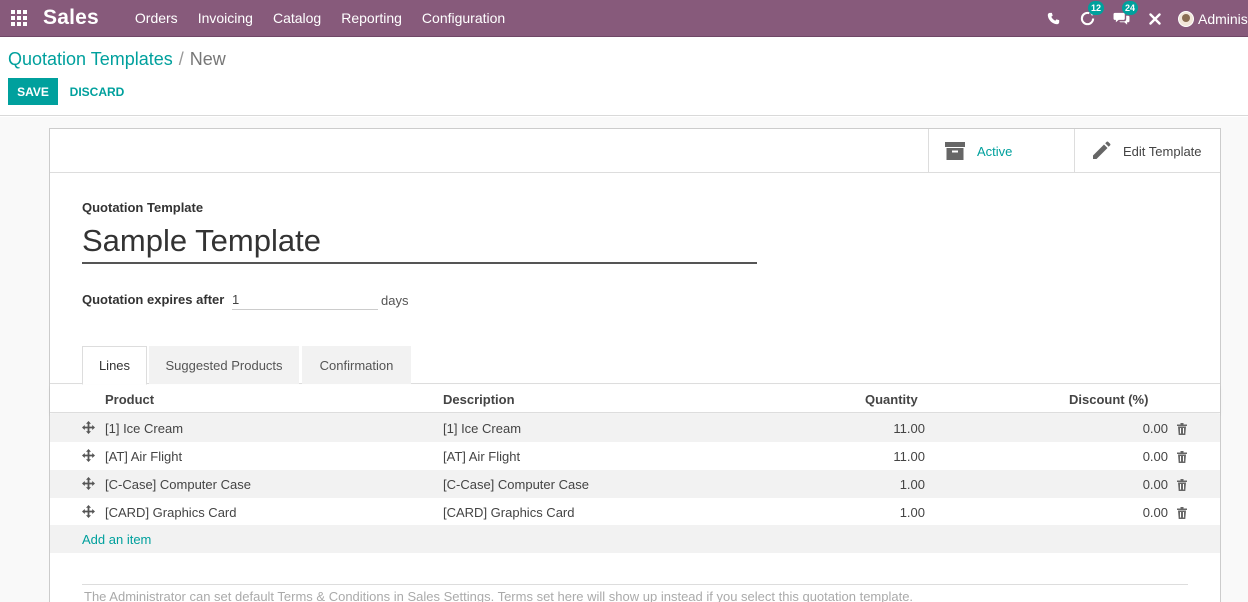  Describe the element at coordinates (955, 151) in the screenshot. I see `archive-icon` at that location.